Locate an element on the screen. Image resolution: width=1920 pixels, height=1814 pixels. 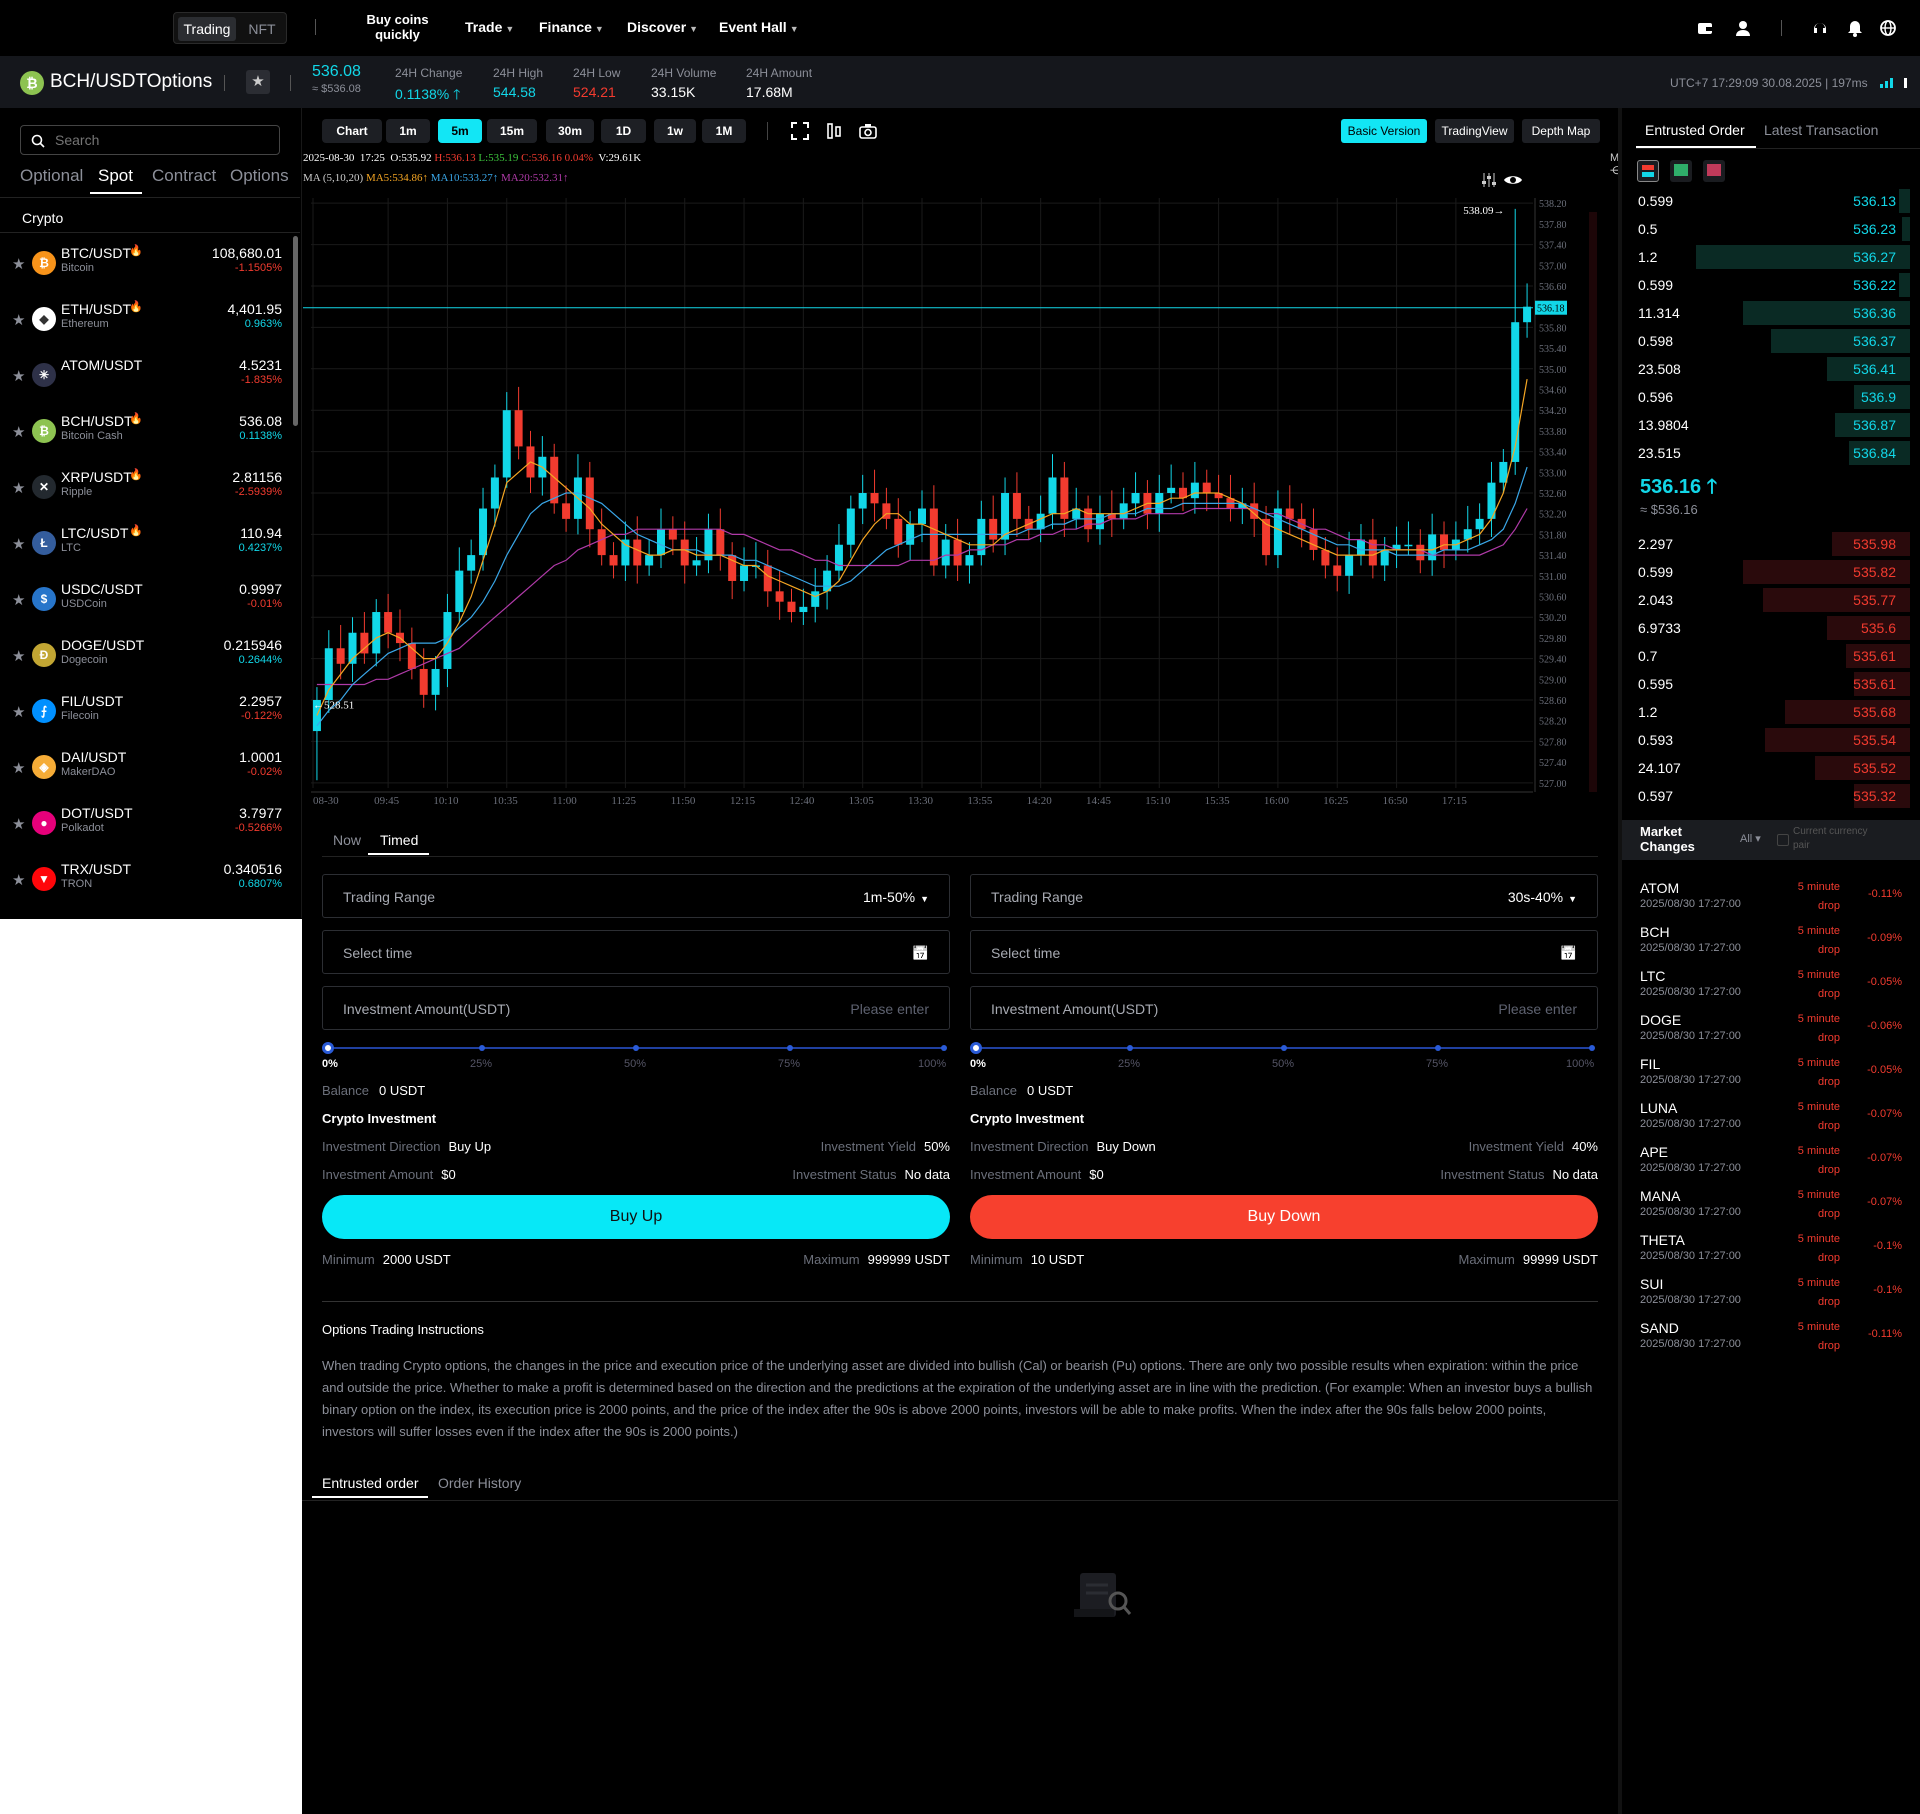
coin-row: ★ ✕ XRP/USDT 🔥 Ripple 2.81156 -2.5939% is located at coordinates (148, 487).